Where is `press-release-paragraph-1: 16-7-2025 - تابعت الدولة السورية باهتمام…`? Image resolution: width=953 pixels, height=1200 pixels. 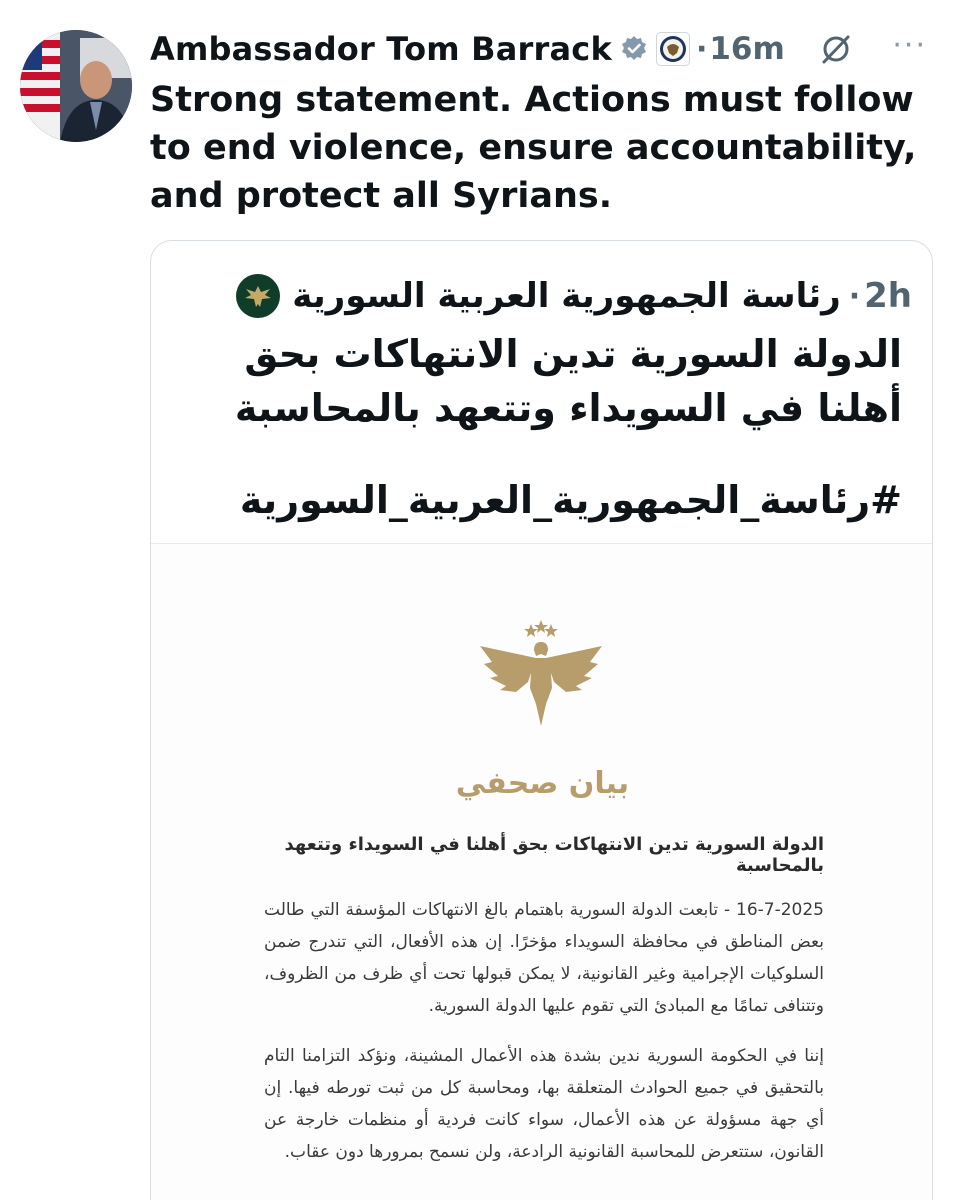 press-release-paragraph-1: 16-7-2025 - تابعت الدولة السورية باهتمام… is located at coordinates (544, 958).